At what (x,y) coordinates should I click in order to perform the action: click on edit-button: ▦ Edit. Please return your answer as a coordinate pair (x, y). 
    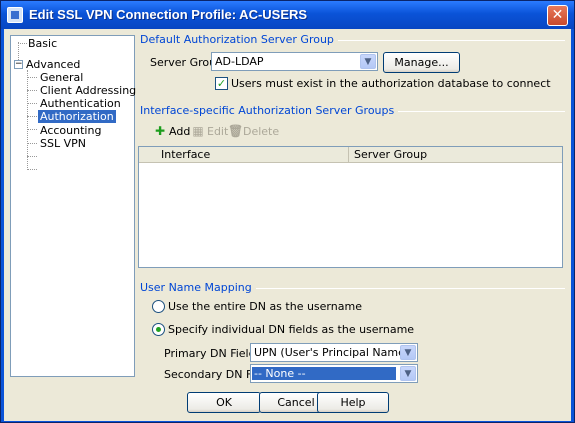
    Looking at the image, I should click on (210, 131).